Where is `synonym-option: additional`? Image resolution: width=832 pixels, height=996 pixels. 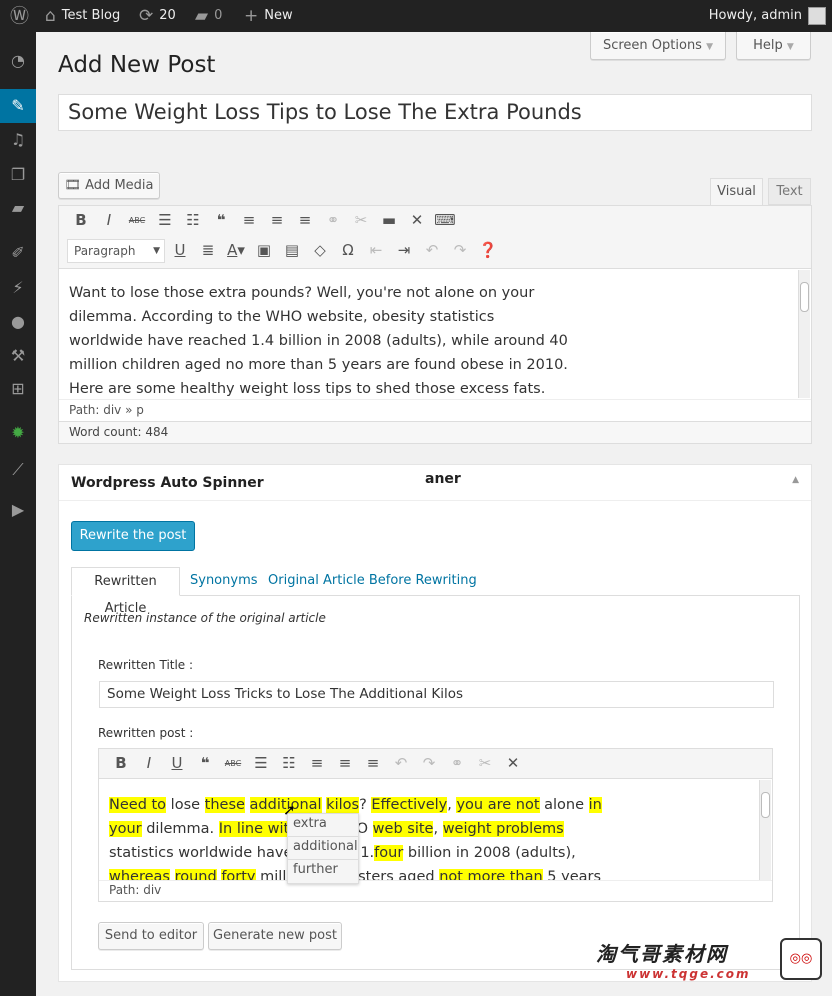 synonym-option: additional is located at coordinates (323, 848).